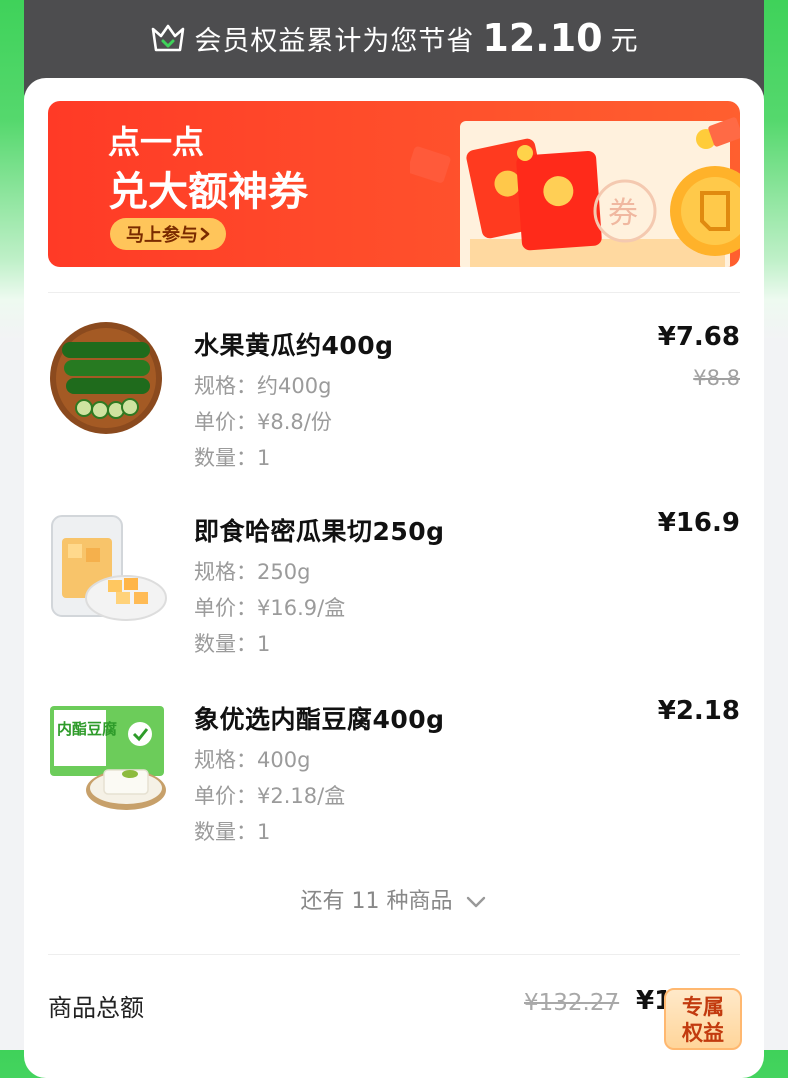  I want to click on svg-text: 券, so click(623, 213).